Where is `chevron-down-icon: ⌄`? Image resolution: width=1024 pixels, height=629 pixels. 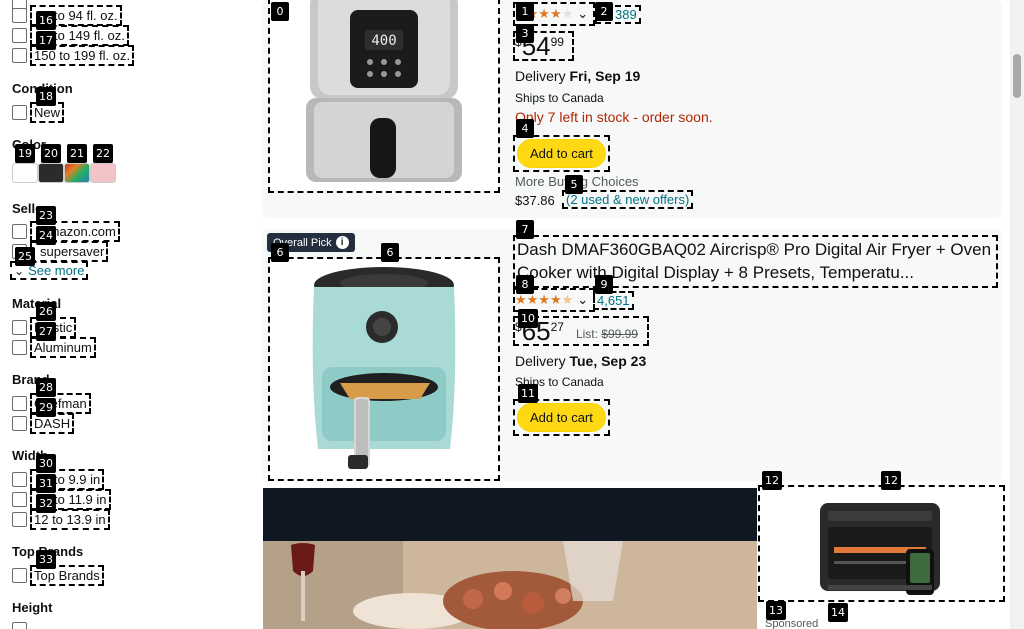
chevron-down-icon: ⌄ is located at coordinates (583, 13).